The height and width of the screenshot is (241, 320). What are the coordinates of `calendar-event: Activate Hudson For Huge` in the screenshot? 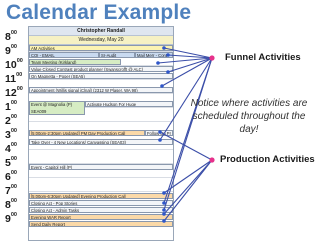 It's located at (129, 104).